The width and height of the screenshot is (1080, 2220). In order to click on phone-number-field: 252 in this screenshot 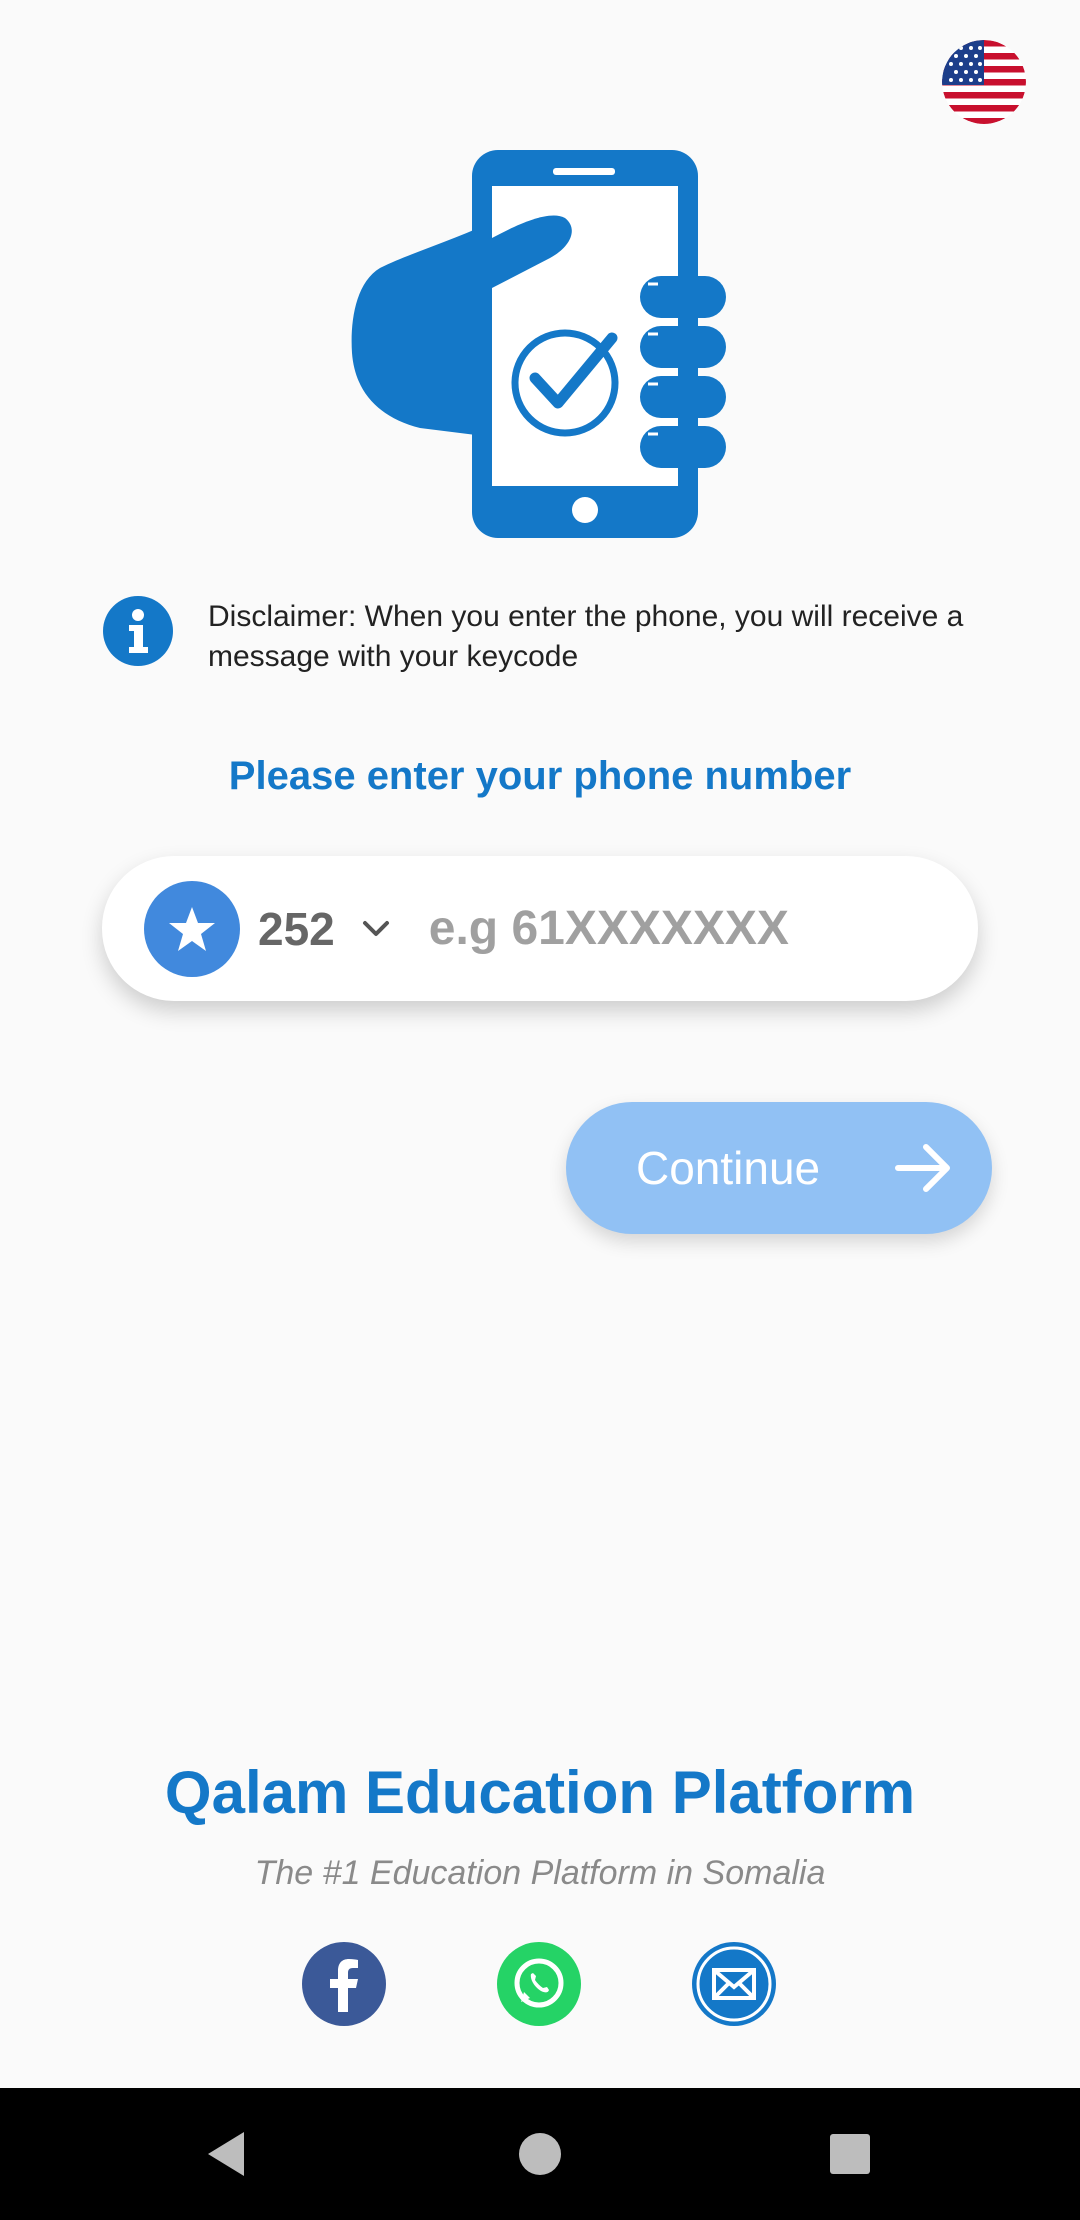, I will do `click(540, 928)`.